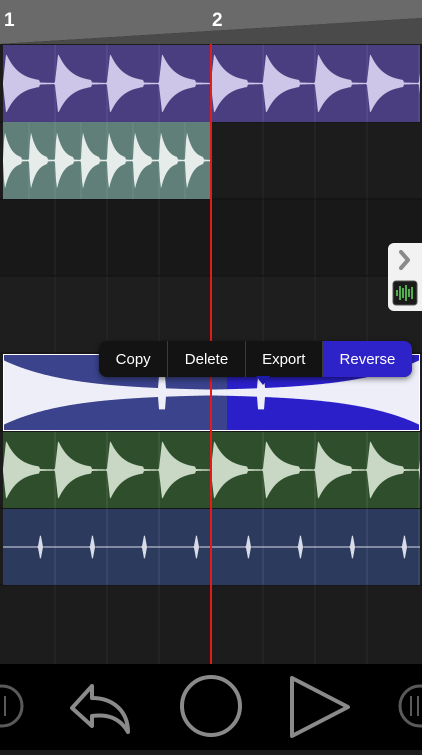 This screenshot has width=422, height=755. Describe the element at coordinates (217, 20) in the screenshot. I see `bar-number-2: 2` at that location.